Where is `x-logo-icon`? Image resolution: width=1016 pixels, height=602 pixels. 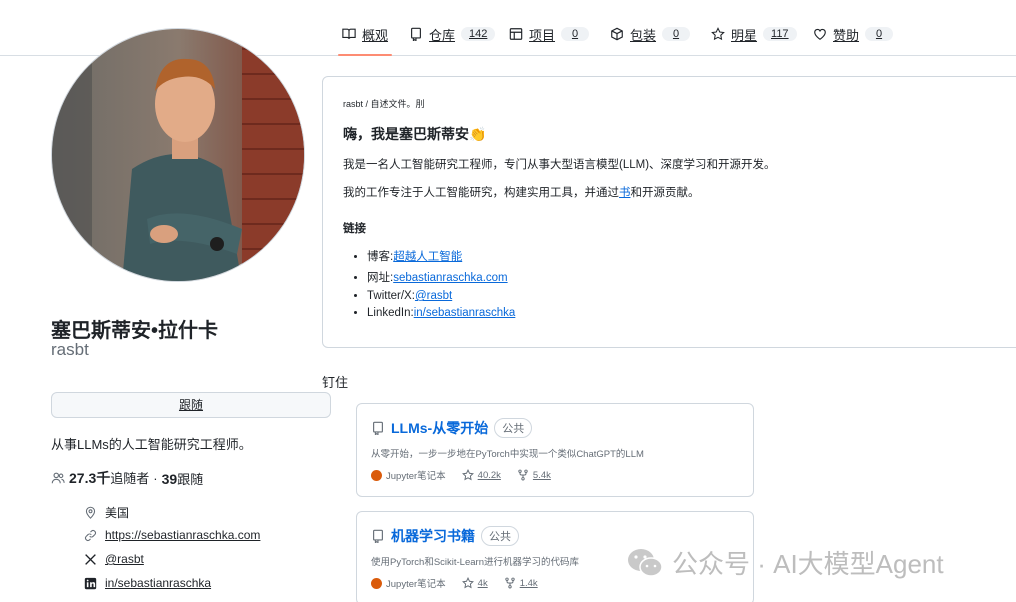 x-logo-icon is located at coordinates (90, 559).